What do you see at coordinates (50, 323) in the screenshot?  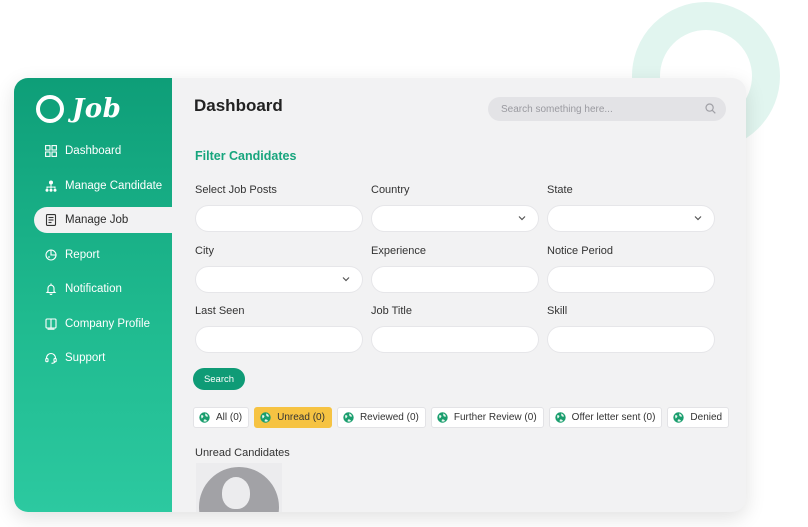 I see `book-icon` at bounding box center [50, 323].